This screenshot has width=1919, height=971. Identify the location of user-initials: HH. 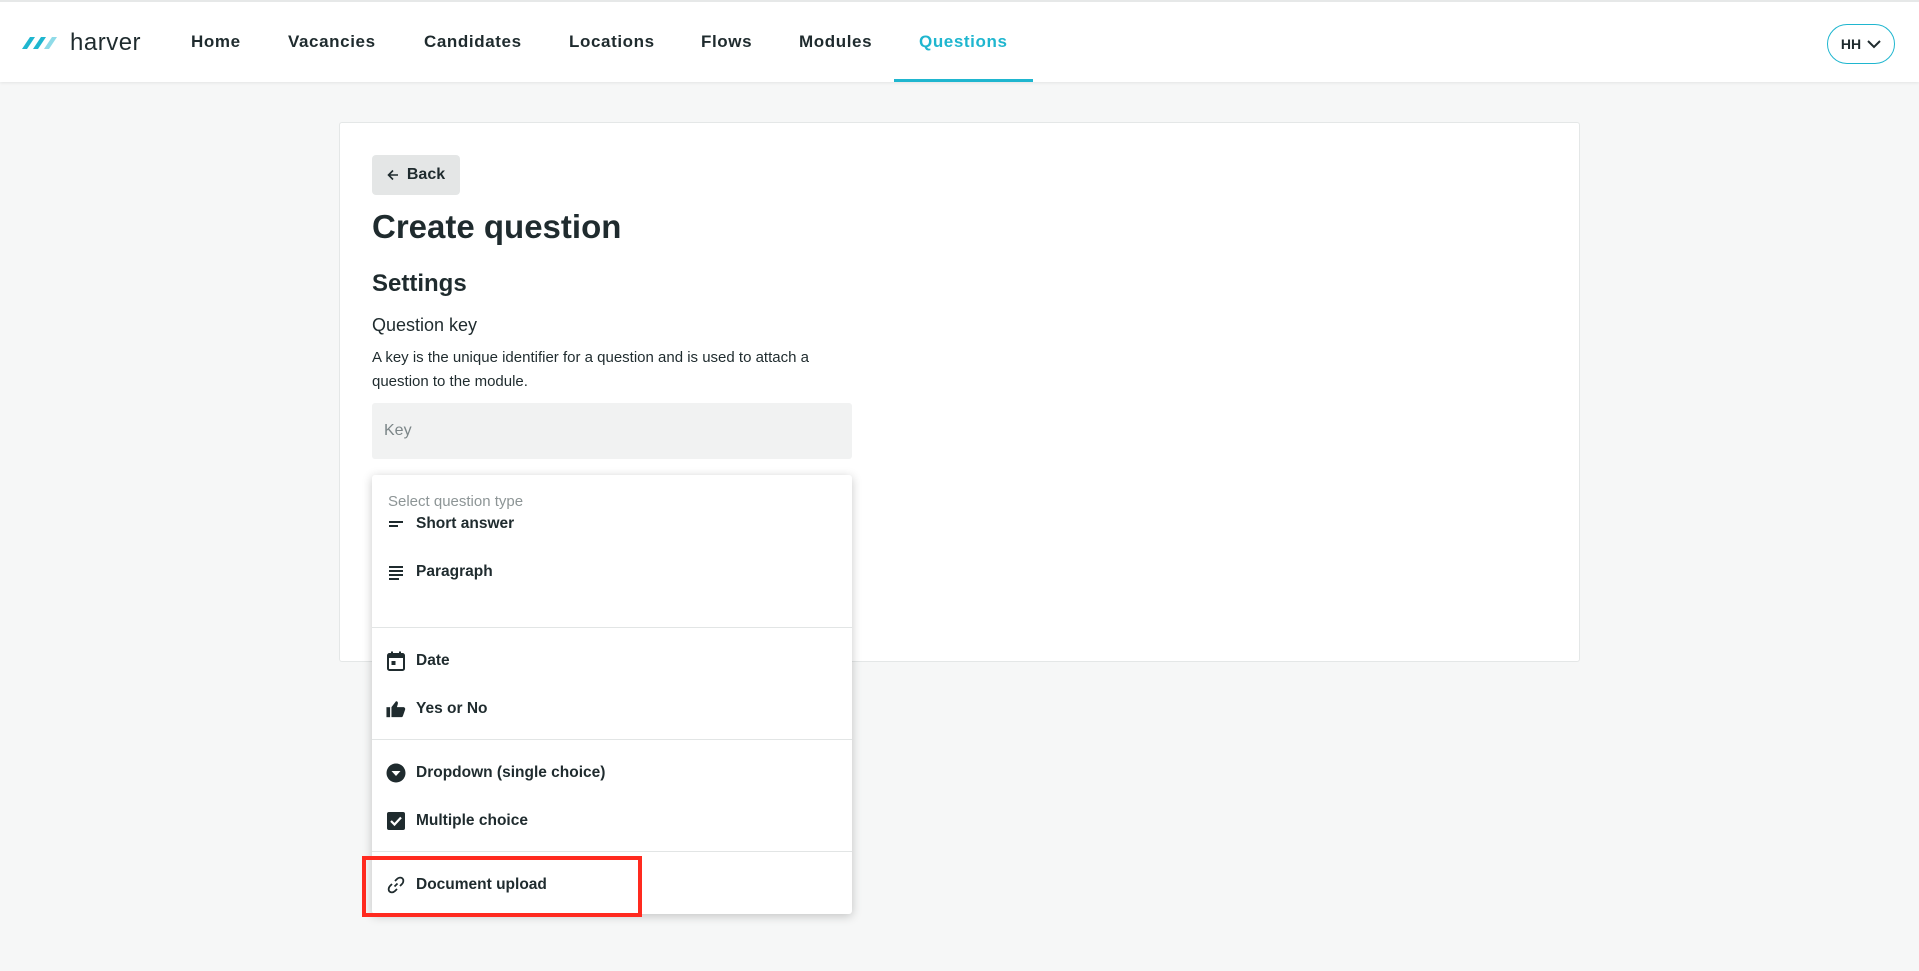
(1851, 44).